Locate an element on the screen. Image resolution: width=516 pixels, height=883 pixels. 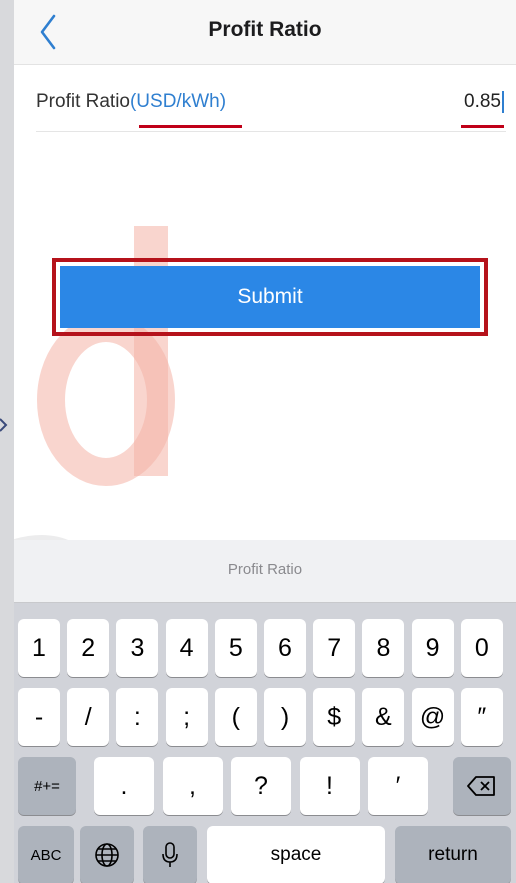
dictation-key is located at coordinates (170, 854).